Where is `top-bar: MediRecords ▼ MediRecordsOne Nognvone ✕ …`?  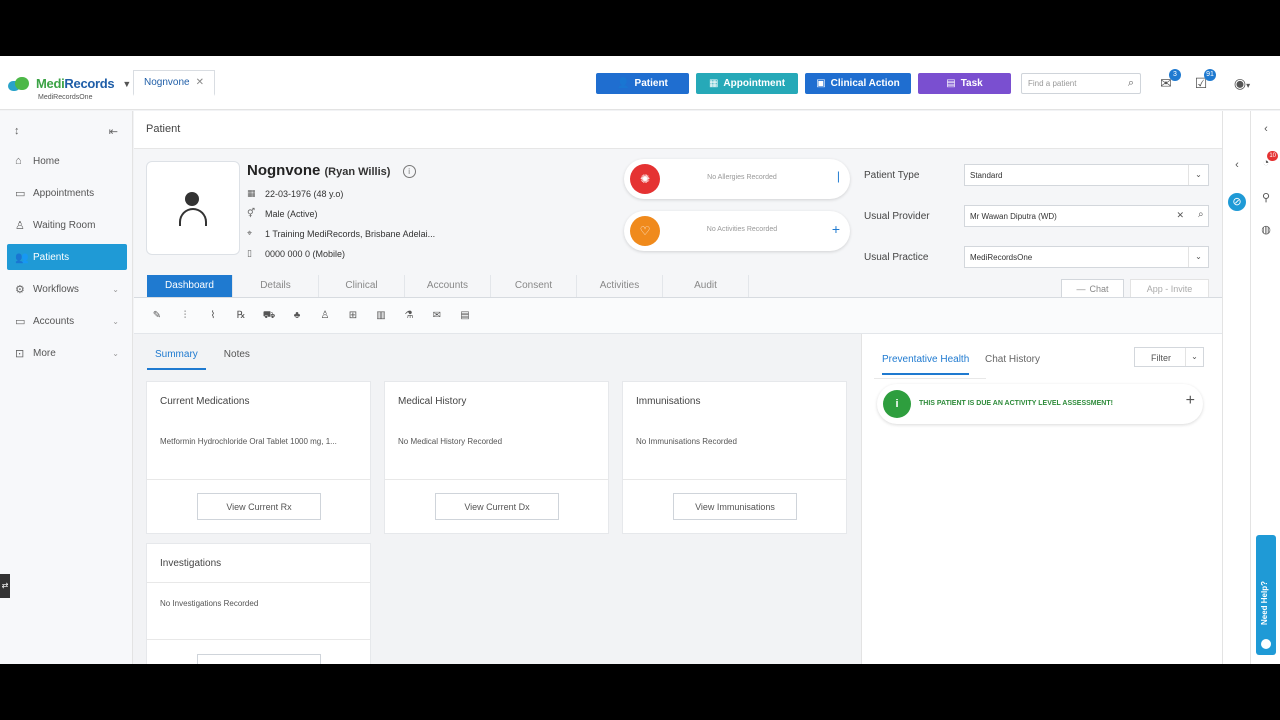
top-bar: MediRecords ▼ MediRecordsOne Nognvone ✕ … is located at coordinates (640, 83).